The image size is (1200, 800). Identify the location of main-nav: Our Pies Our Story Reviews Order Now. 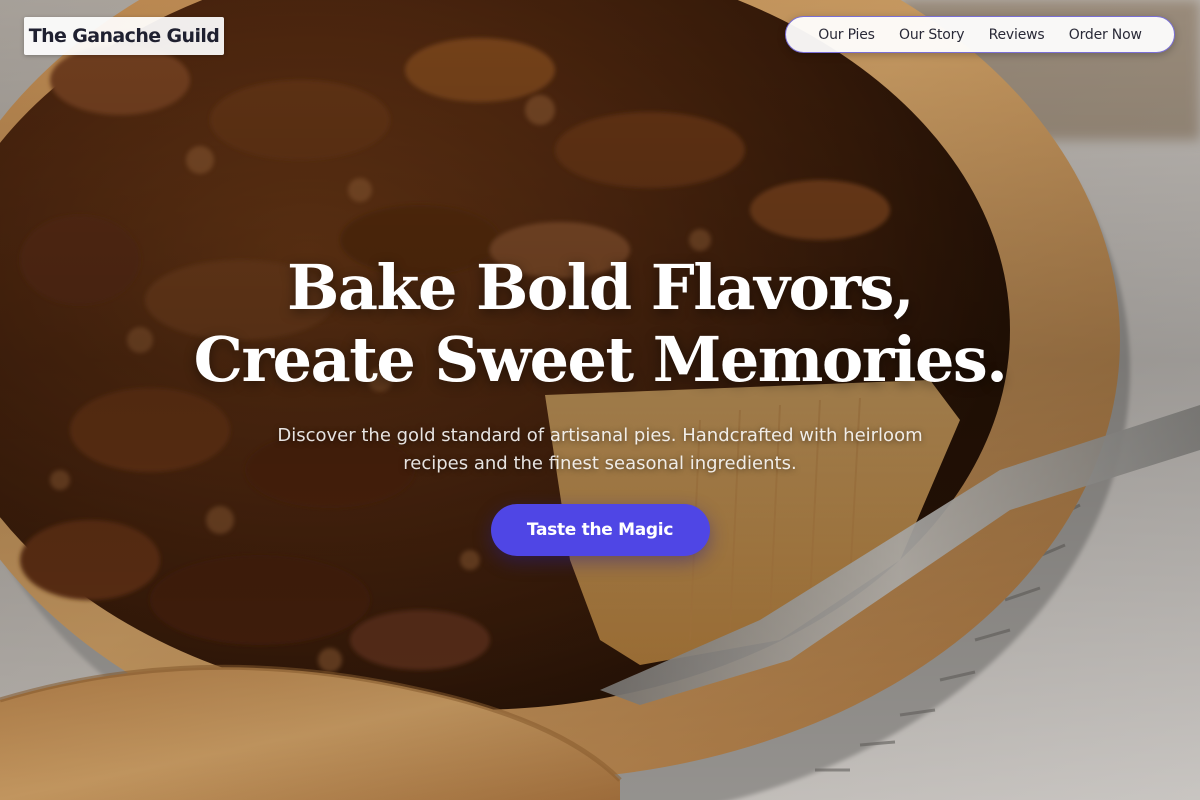
(980, 34).